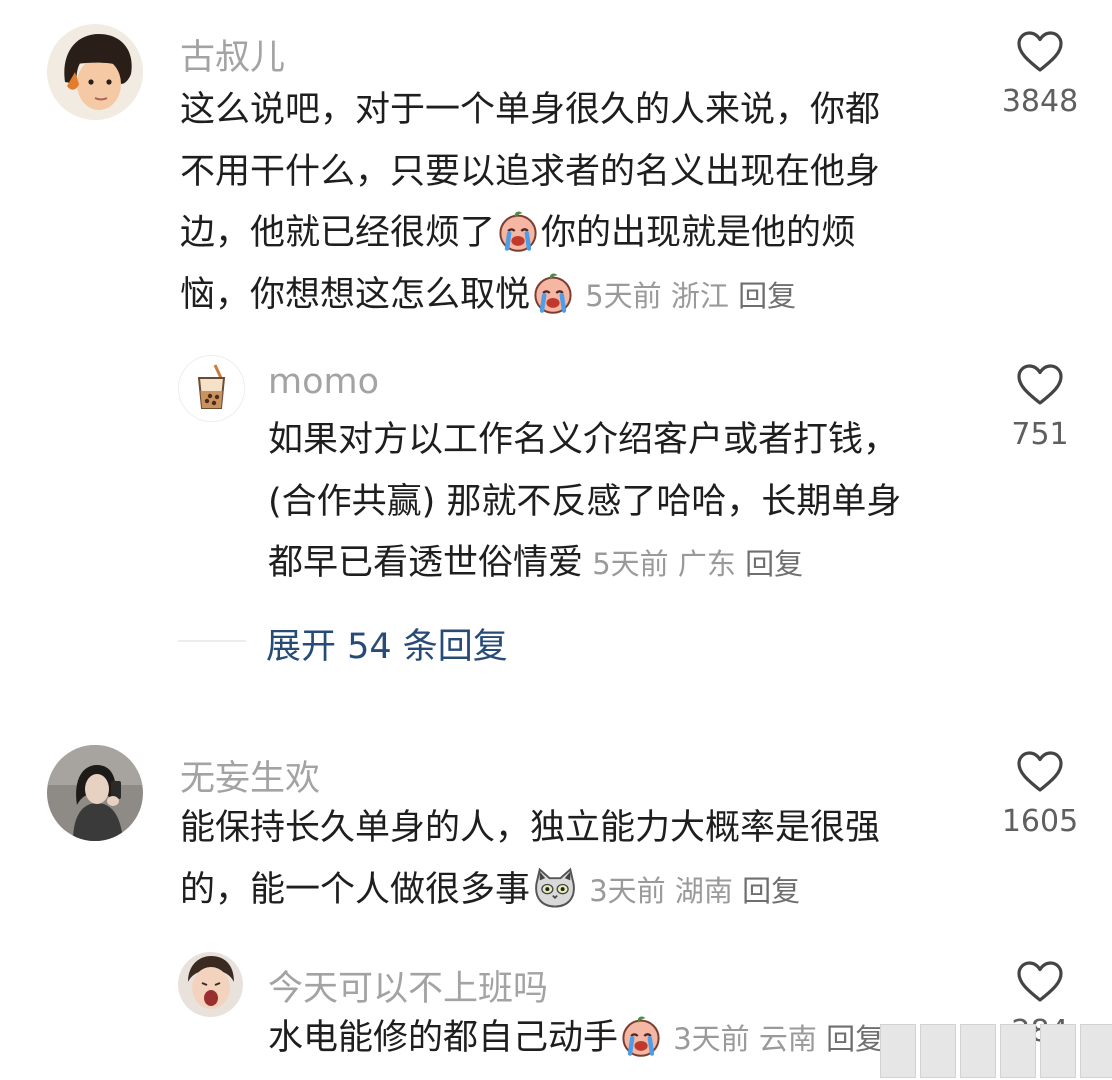 The height and width of the screenshot is (1080, 1112). Describe the element at coordinates (699, 295) in the screenshot. I see `comment-region: 浙江` at that location.